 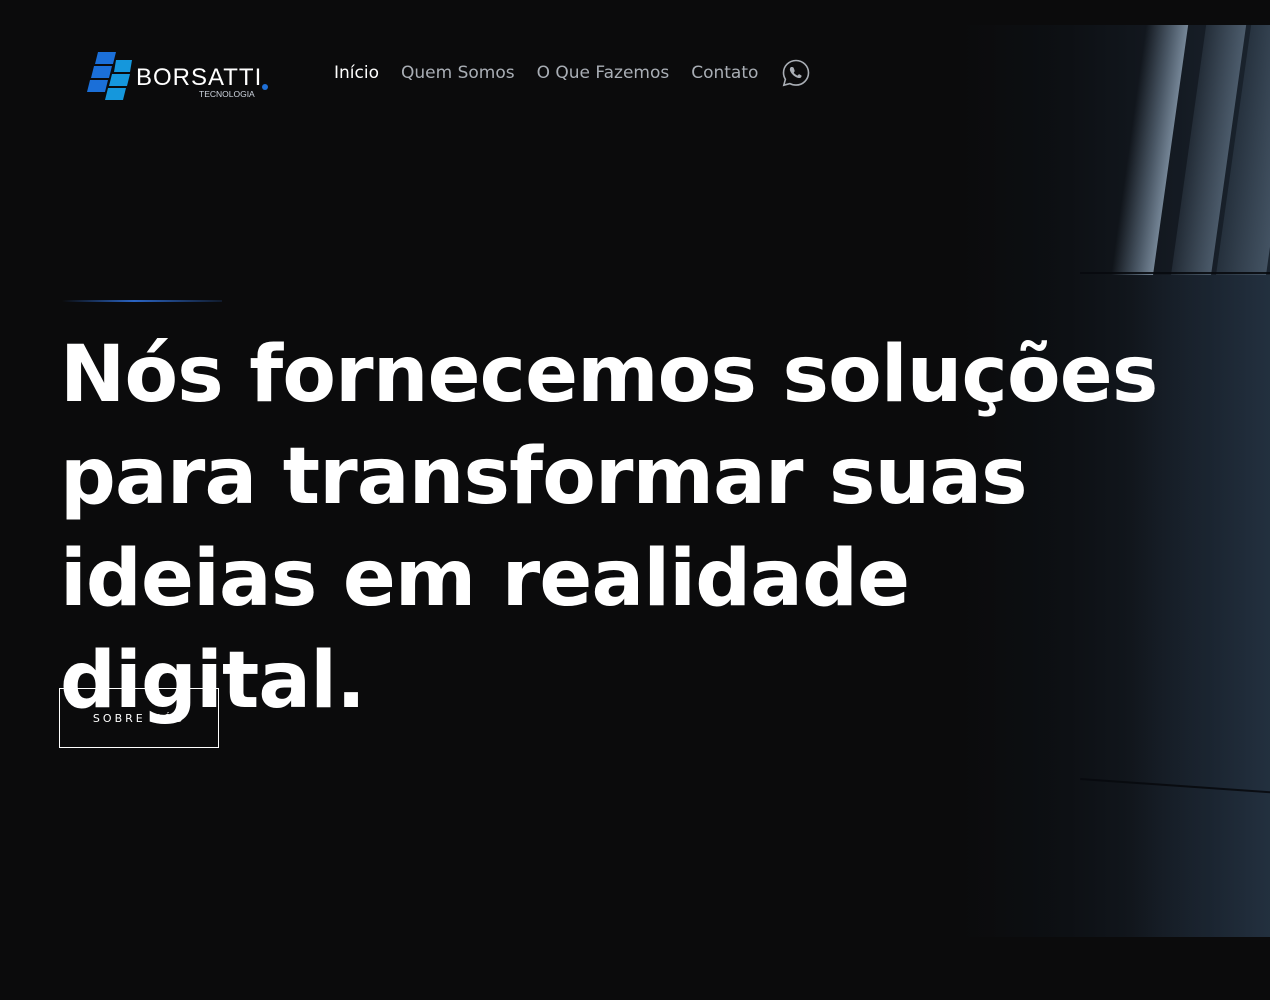 I want to click on nav-item-o-que-fazemos: O Que Fazemos, so click(x=603, y=73).